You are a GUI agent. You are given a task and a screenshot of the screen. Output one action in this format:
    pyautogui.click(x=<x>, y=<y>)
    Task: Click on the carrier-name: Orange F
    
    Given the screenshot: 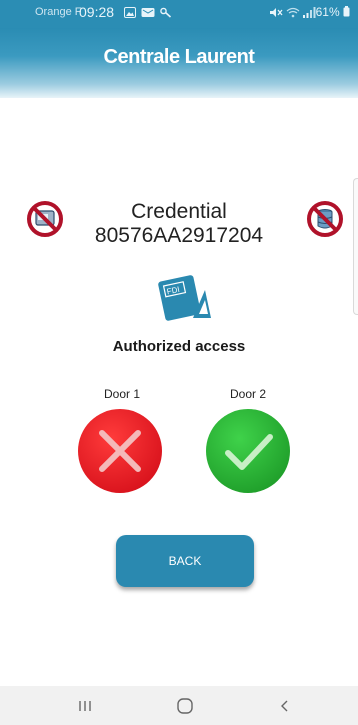 What is the action you would take?
    pyautogui.click(x=58, y=12)
    